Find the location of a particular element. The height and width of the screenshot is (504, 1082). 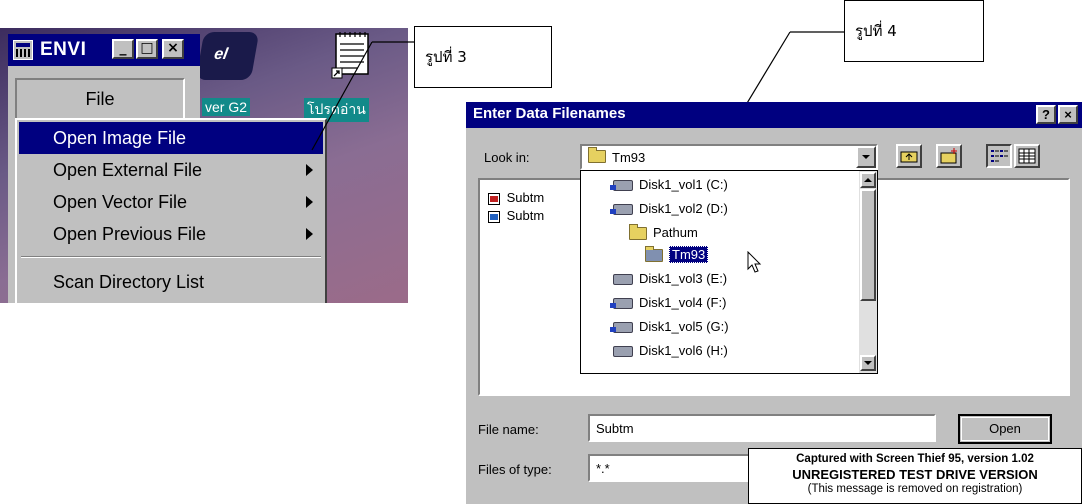

dropdown-scrollbar is located at coordinates (868, 272).